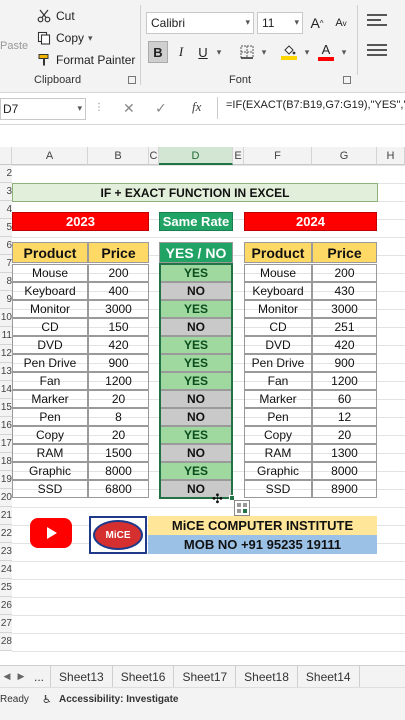 Image resolution: width=405 pixels, height=720 pixels. Describe the element at coordinates (196, 252) in the screenshot. I see `result-header: YES / NO` at that location.